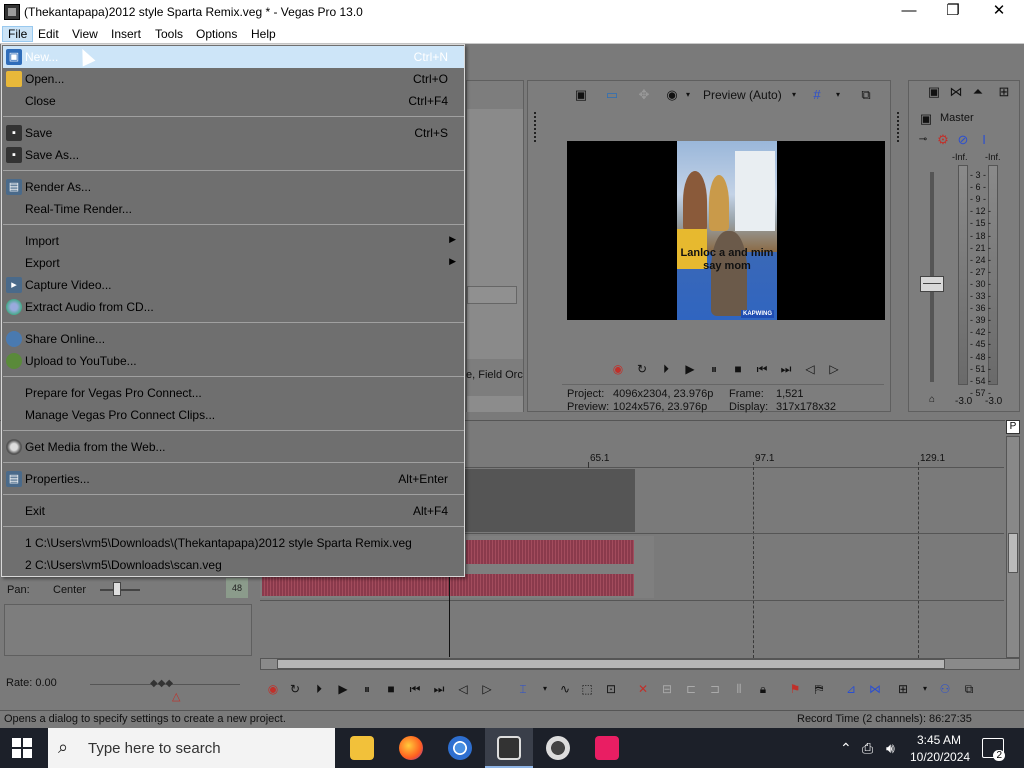 Image resolution: width=1024 pixels, height=768 pixels. Describe the element at coordinates (909, 12) in the screenshot. I see `minimize-button: —` at that location.